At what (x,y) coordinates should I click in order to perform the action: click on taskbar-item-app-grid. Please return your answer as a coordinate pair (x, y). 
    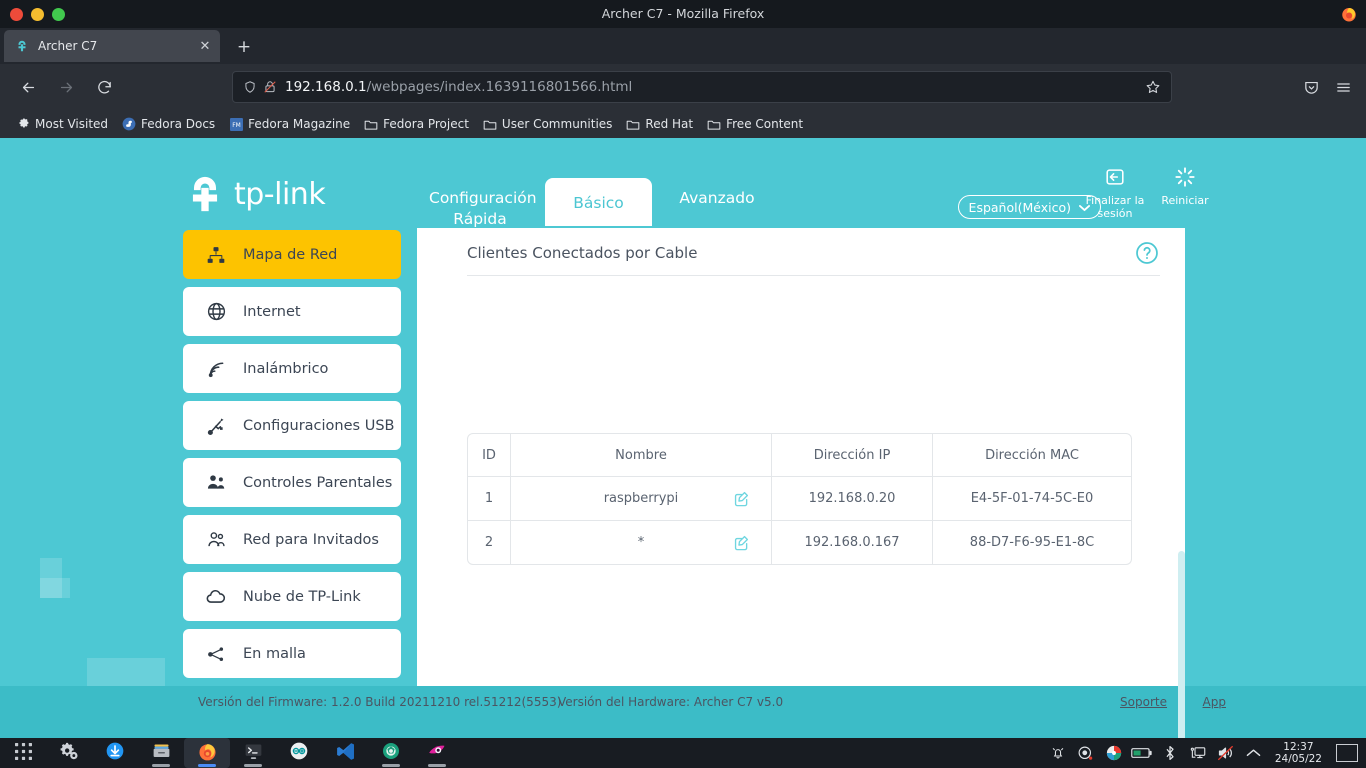
    Looking at the image, I should click on (23, 753).